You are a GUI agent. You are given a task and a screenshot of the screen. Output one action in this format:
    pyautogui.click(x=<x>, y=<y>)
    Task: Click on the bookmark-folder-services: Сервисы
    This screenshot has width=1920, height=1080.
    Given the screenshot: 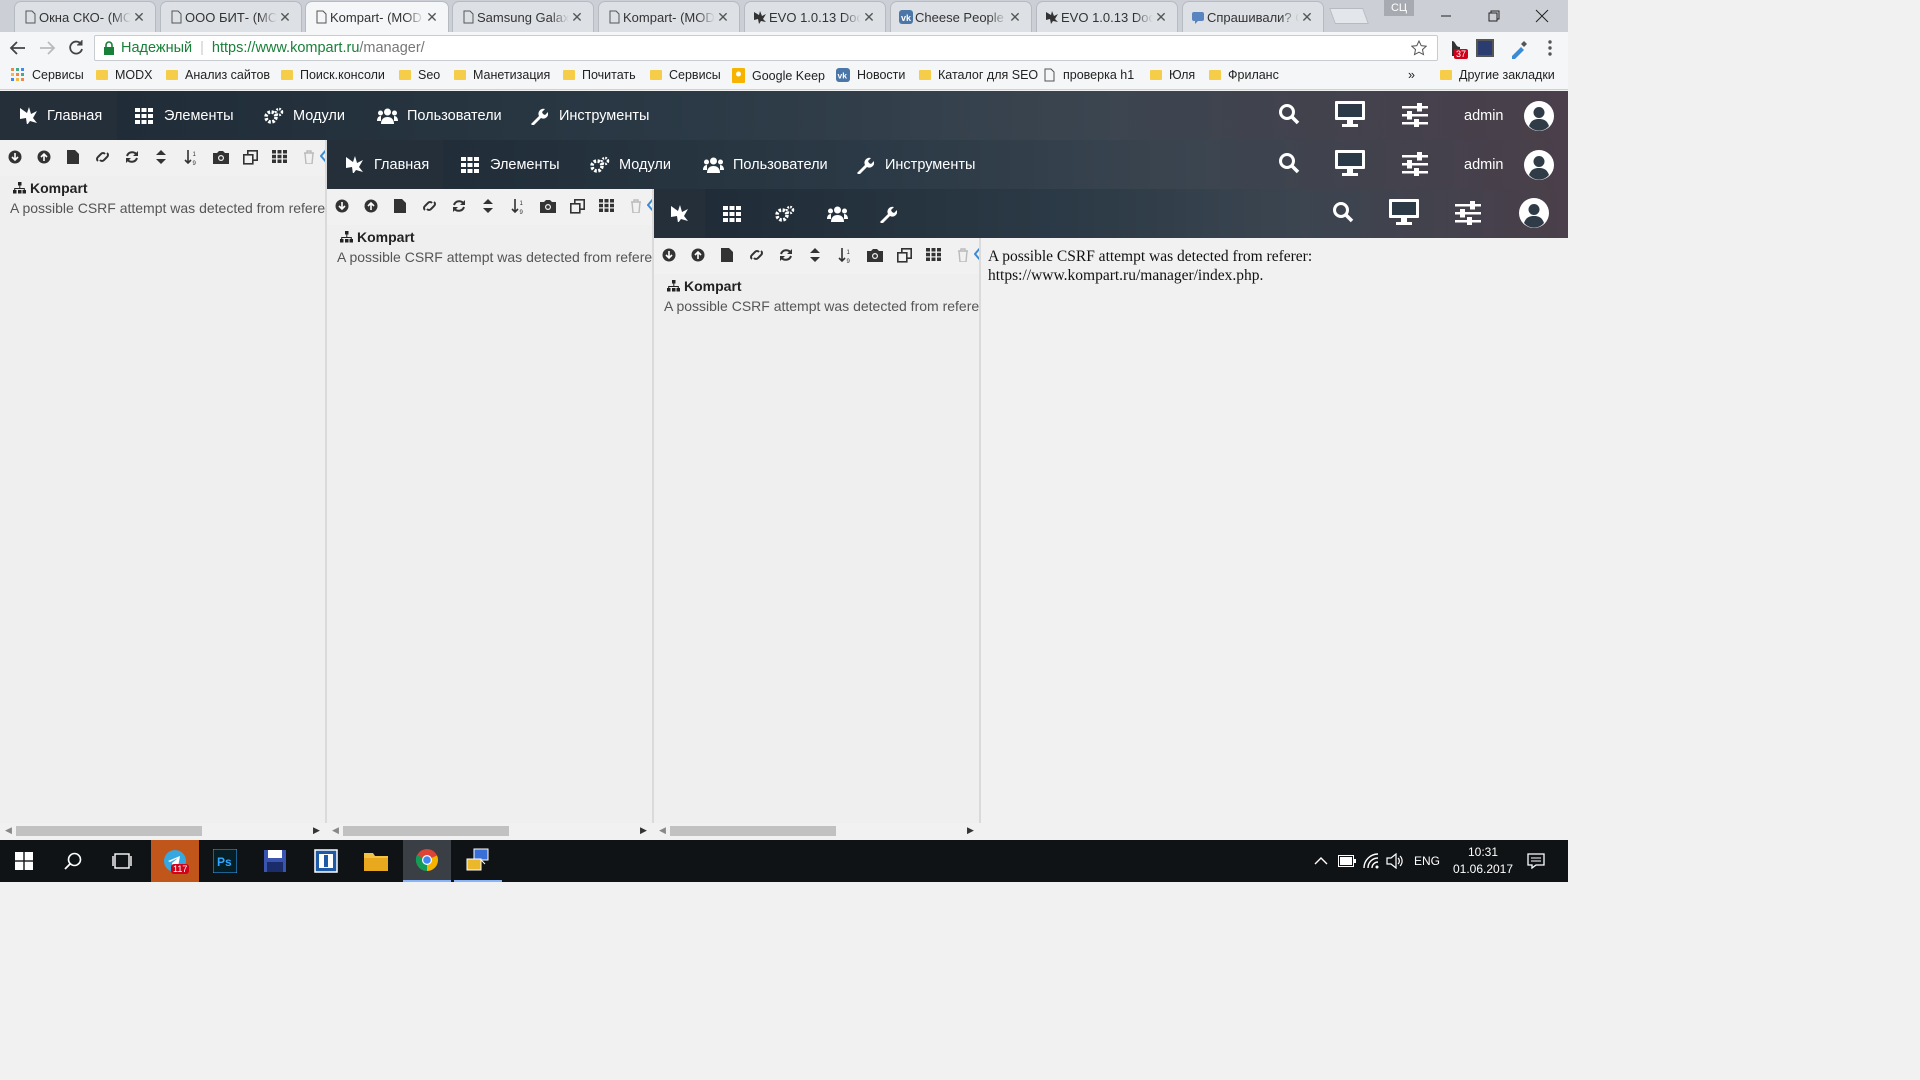 What is the action you would take?
    pyautogui.click(x=685, y=75)
    